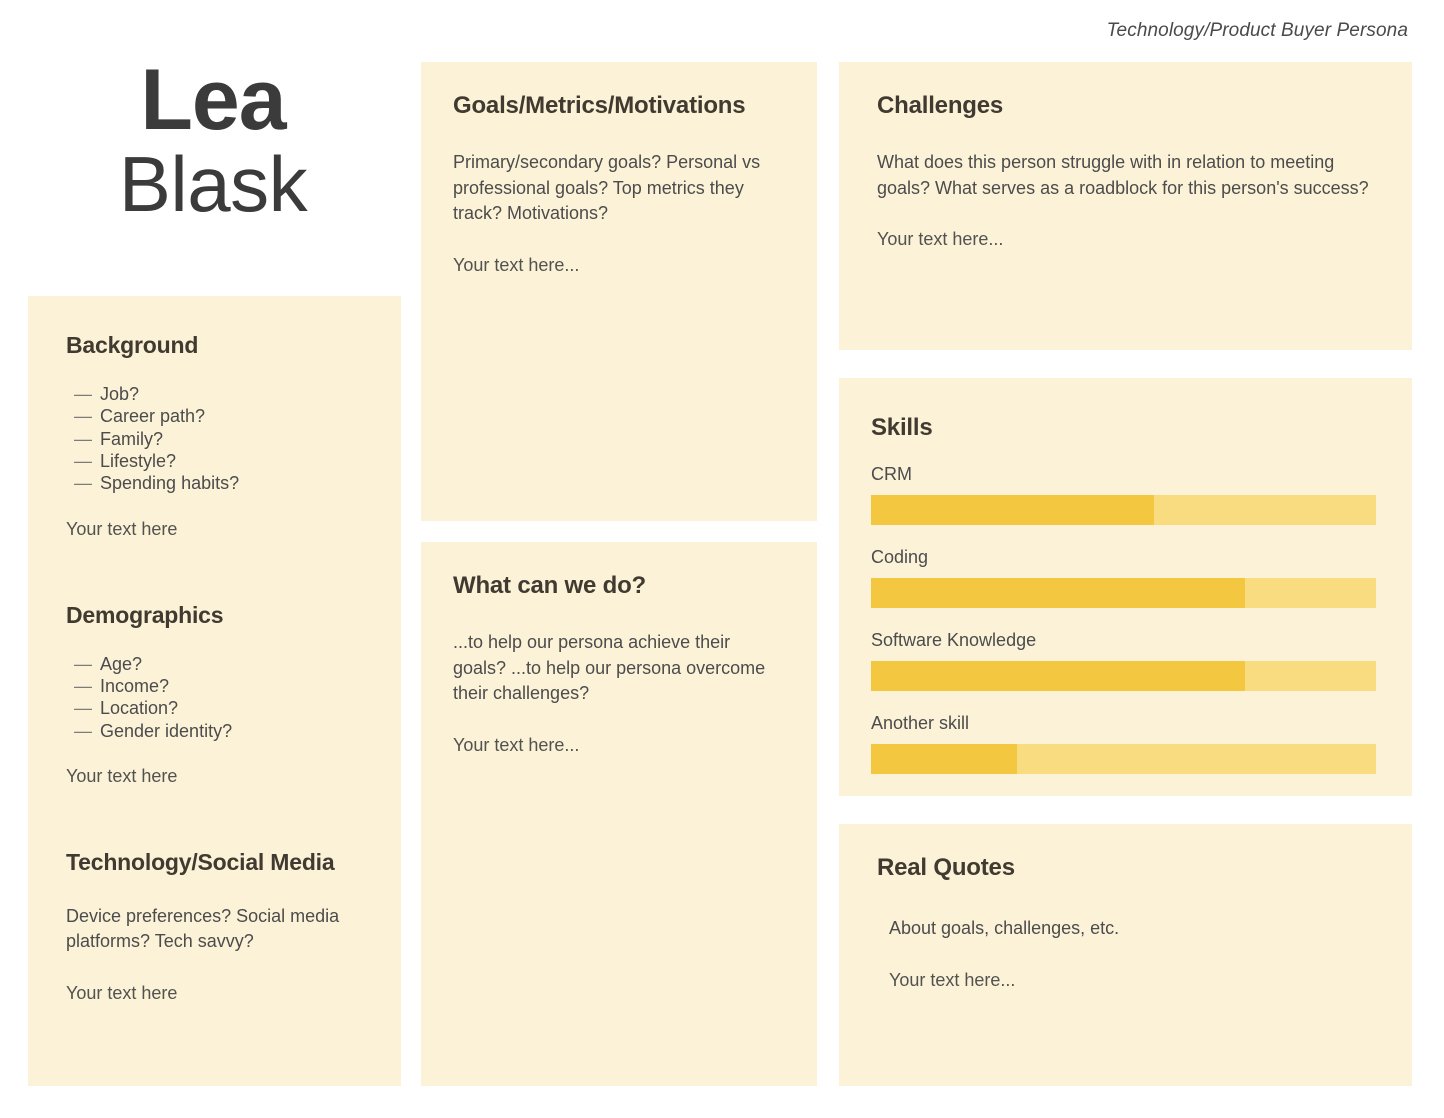 The image size is (1444, 1118). Describe the element at coordinates (599, 105) in the screenshot. I see `goals-title: Goals/Metrics/Motivations` at that location.